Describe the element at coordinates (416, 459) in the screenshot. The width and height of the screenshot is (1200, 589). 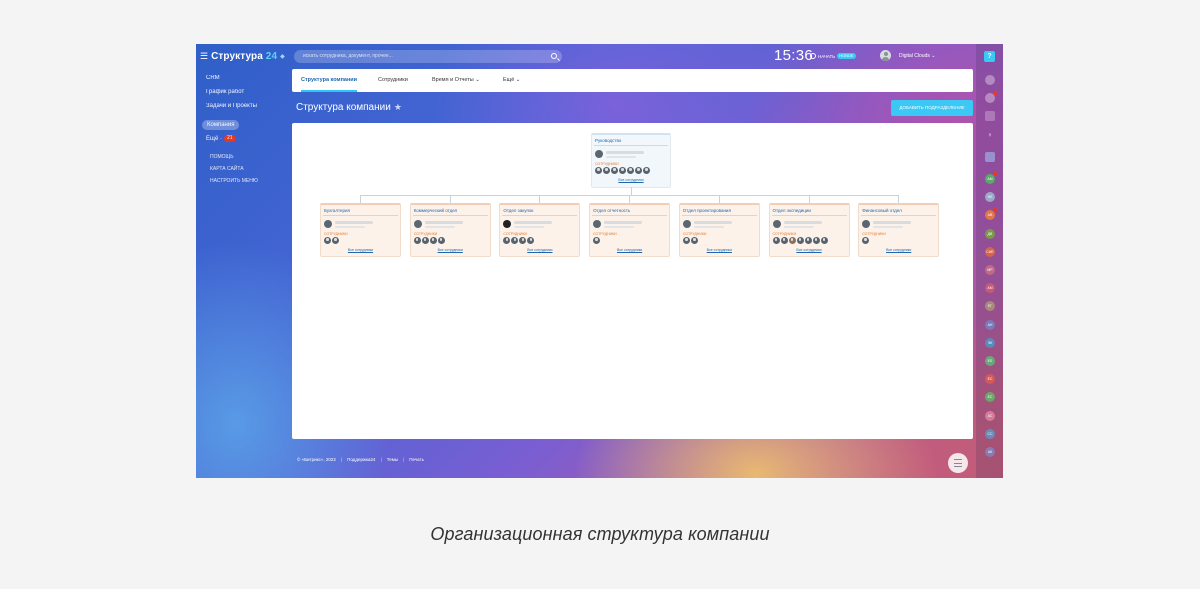
I see `print-link: Печать` at that location.